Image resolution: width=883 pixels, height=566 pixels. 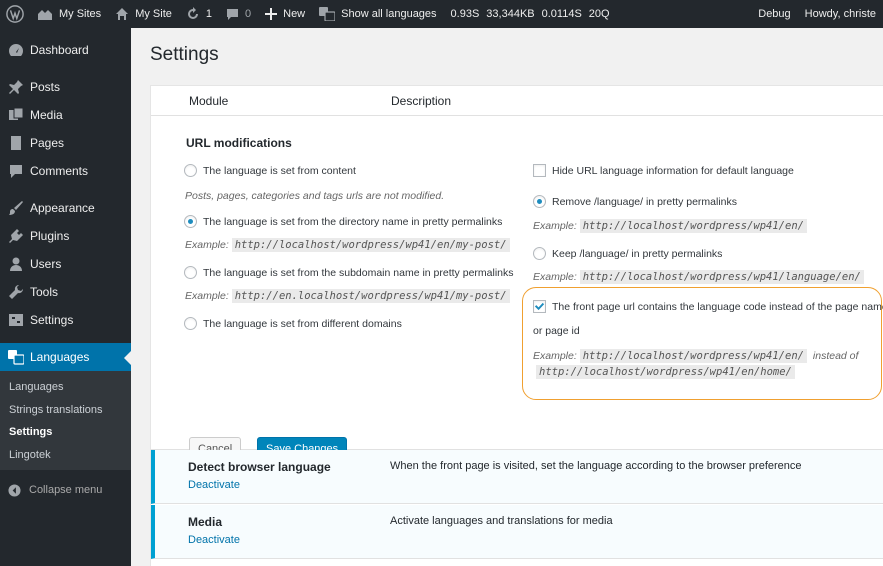 I want to click on checkbox-front-page-language-code, so click(x=539, y=306).